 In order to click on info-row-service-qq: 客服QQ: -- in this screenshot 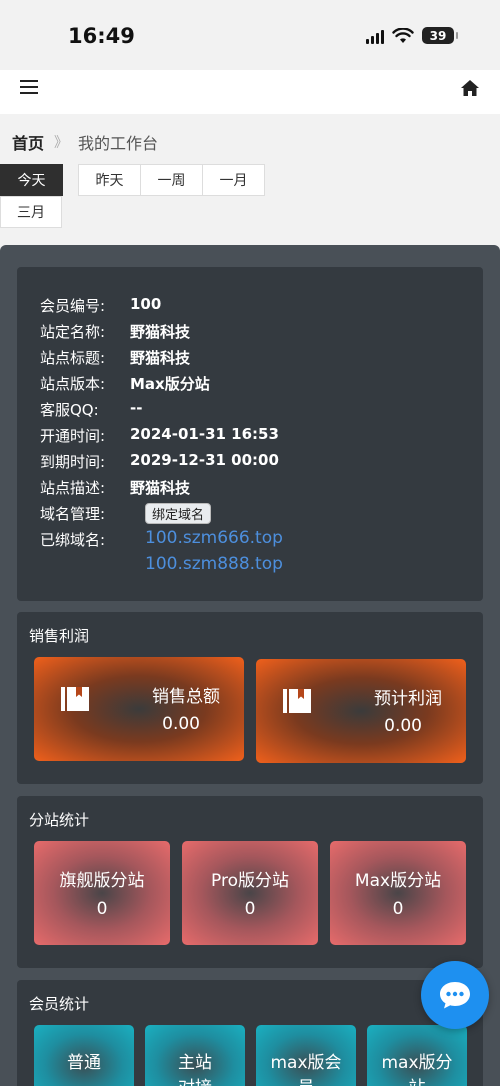, I will do `click(91, 409)`.